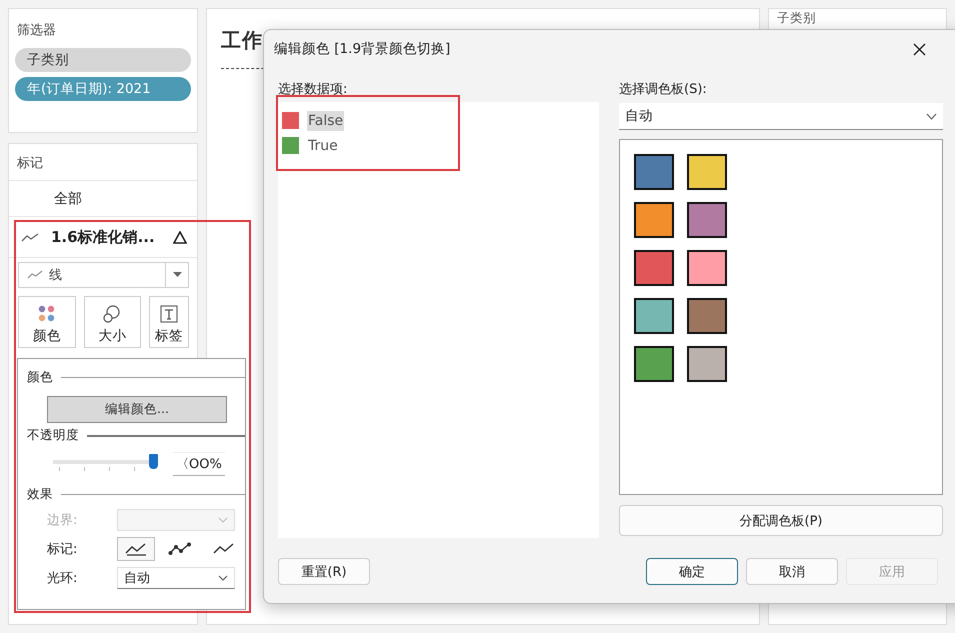 The image size is (955, 633). What do you see at coordinates (324, 571) in the screenshot?
I see `dialog-button: 重置(R)` at bounding box center [324, 571].